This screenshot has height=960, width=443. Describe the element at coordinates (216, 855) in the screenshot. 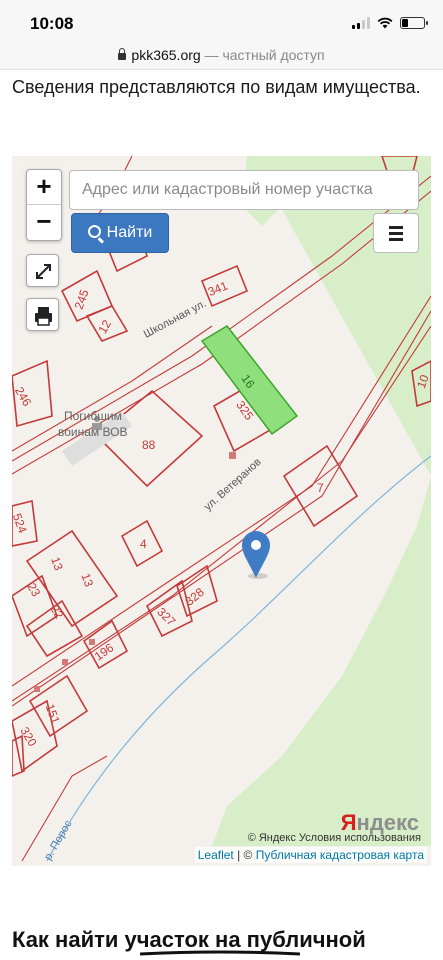

I see `leaflet-link: Leaflet` at that location.